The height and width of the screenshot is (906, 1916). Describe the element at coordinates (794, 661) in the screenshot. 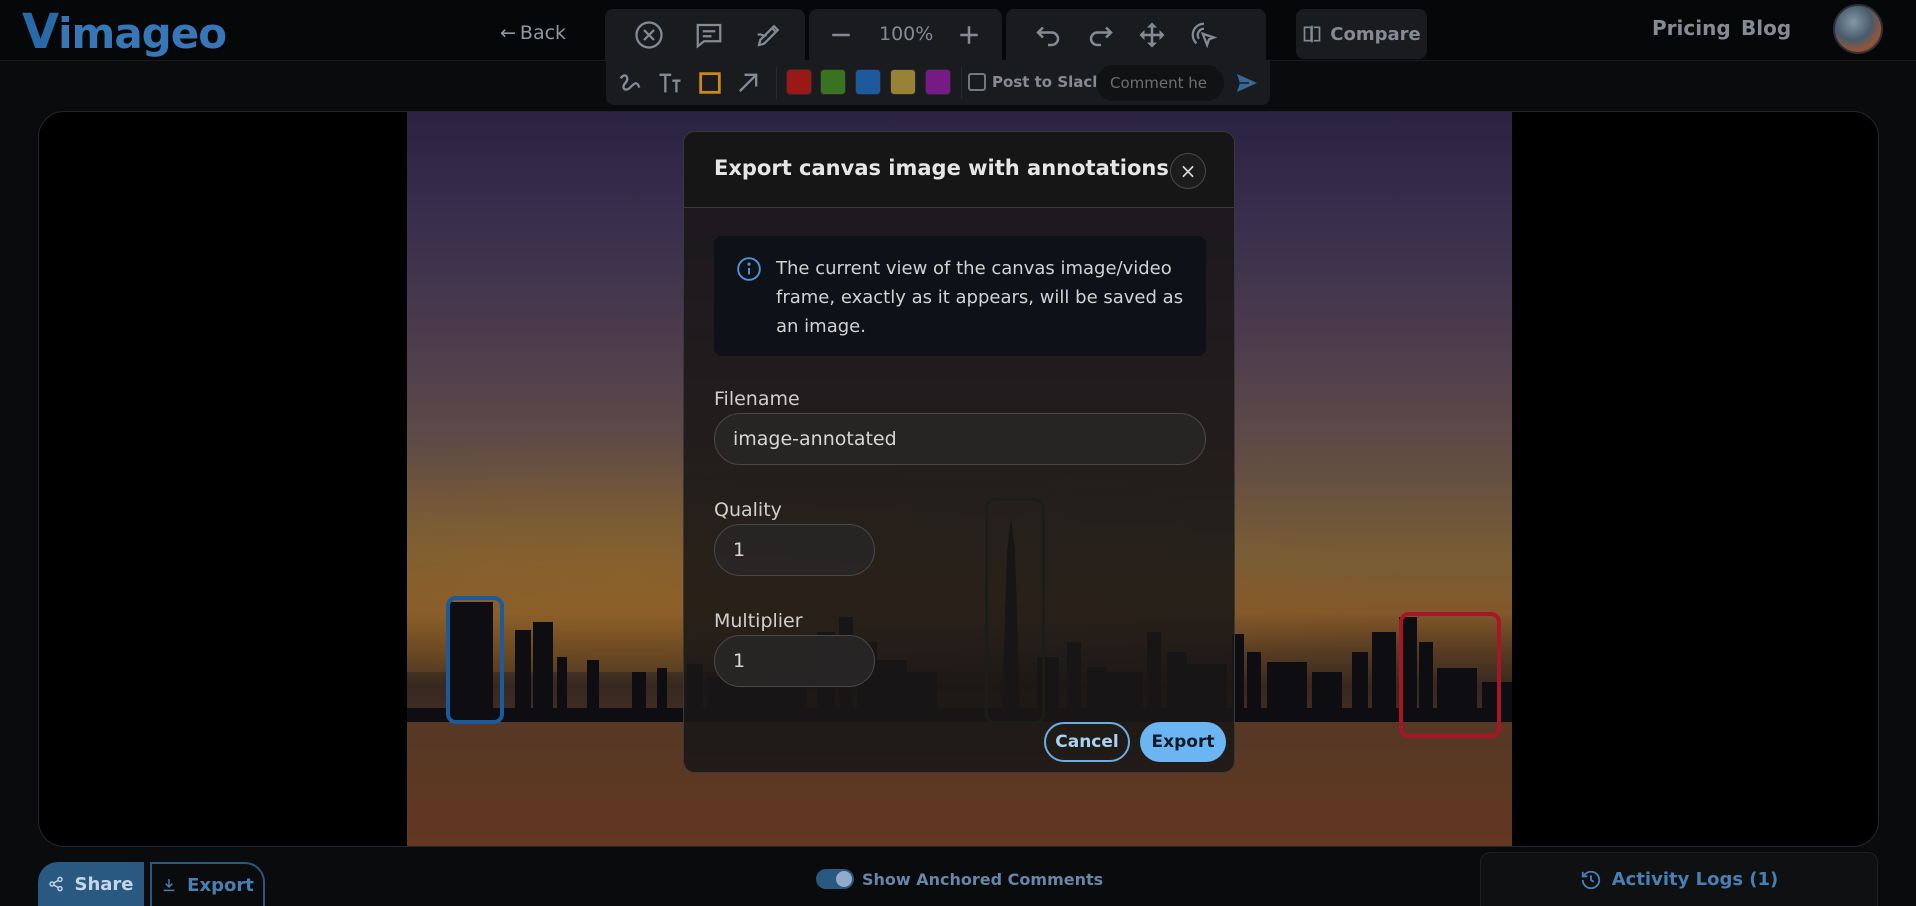

I see `multiplier-input: 1` at that location.